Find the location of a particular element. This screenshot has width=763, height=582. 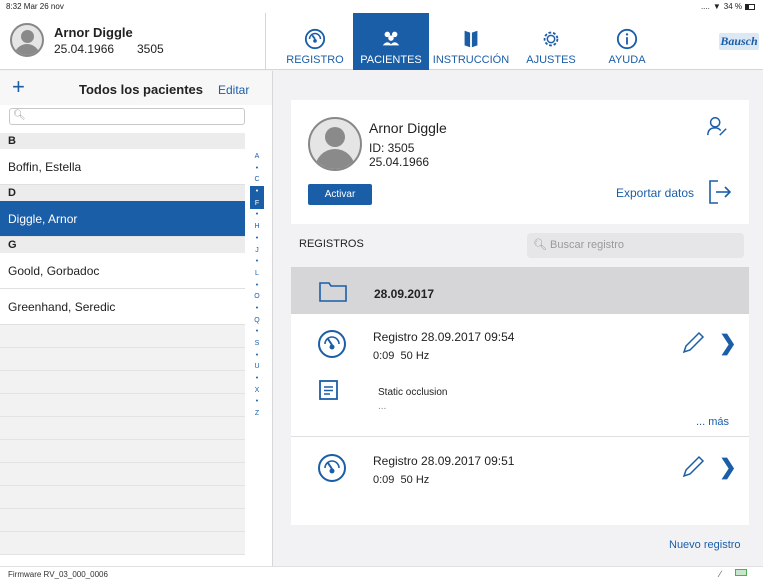

tab-instruccion: INSTRUCCIÓN is located at coordinates (471, 41).